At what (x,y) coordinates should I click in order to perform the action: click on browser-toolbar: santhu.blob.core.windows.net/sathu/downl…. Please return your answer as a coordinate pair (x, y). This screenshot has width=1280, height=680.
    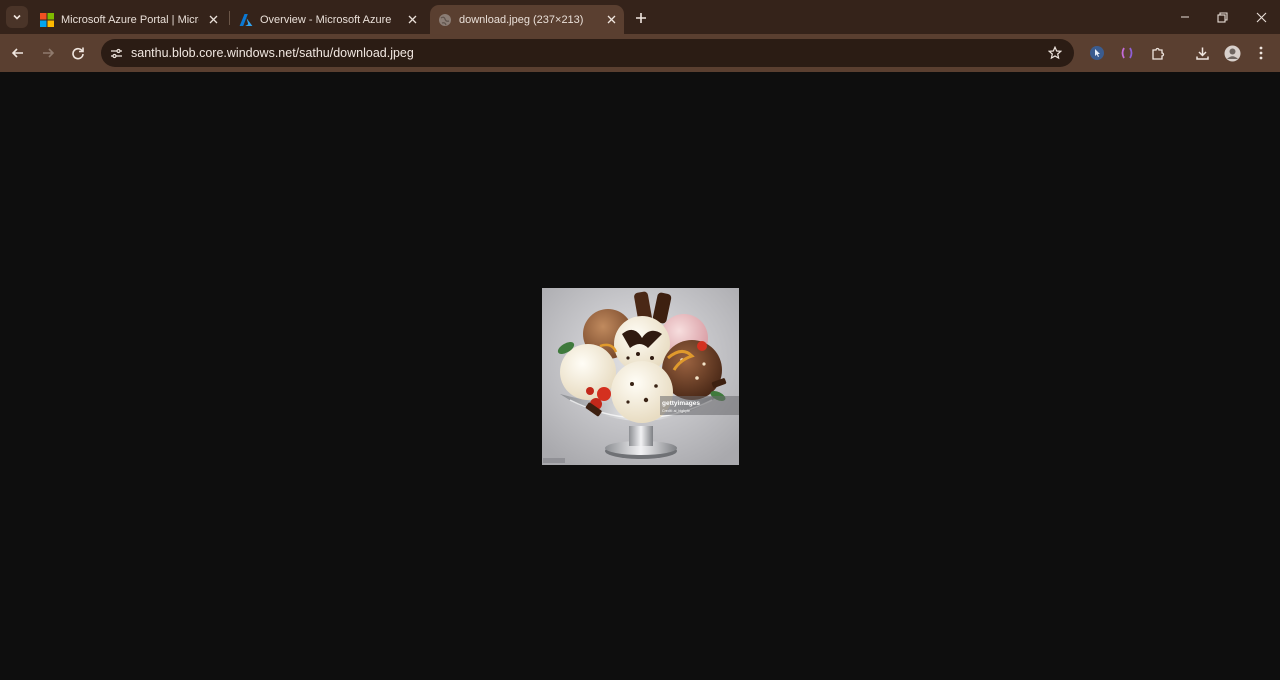
    Looking at the image, I should click on (640, 53).